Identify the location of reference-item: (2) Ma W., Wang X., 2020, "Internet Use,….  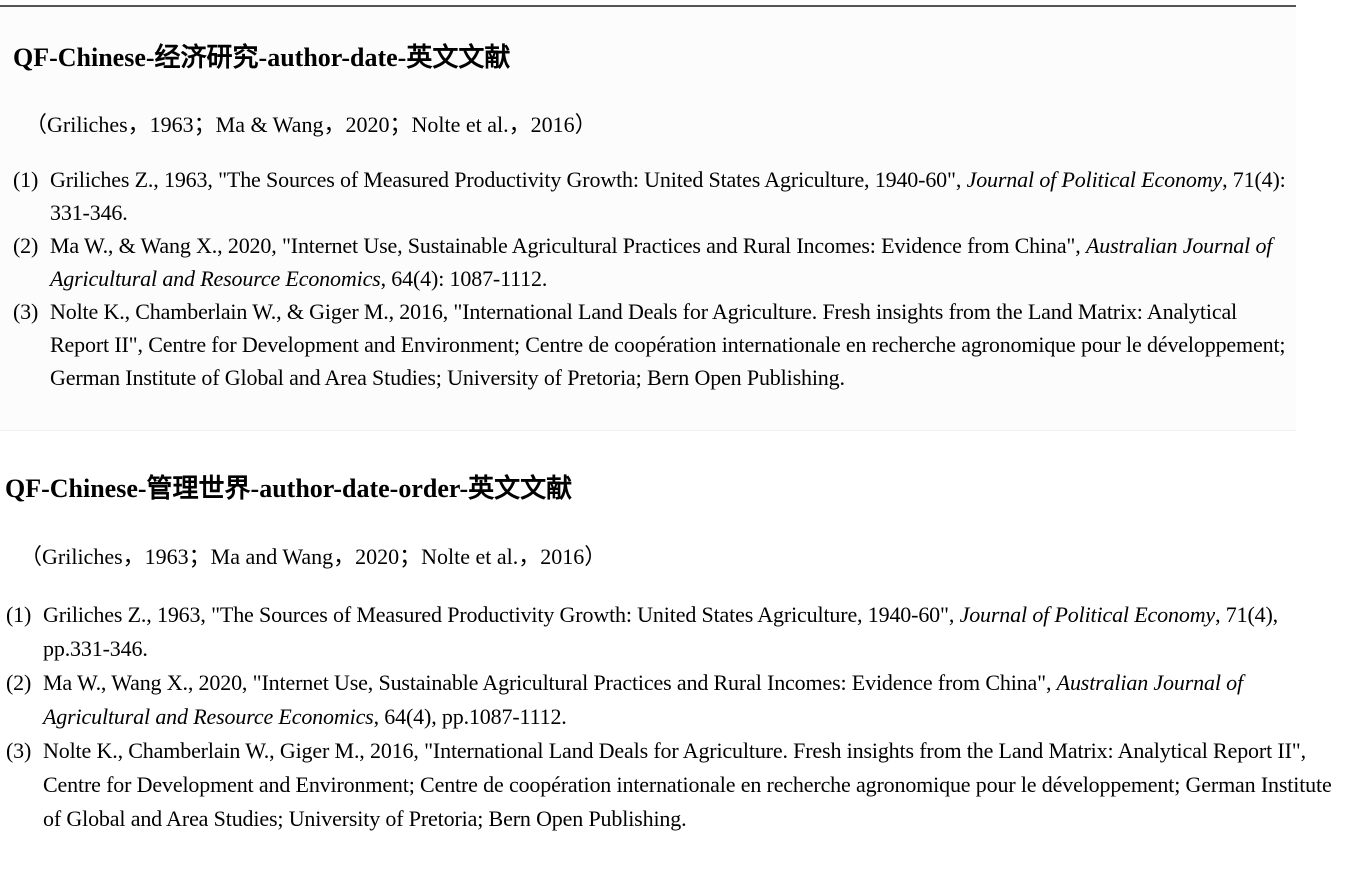
(674, 700).